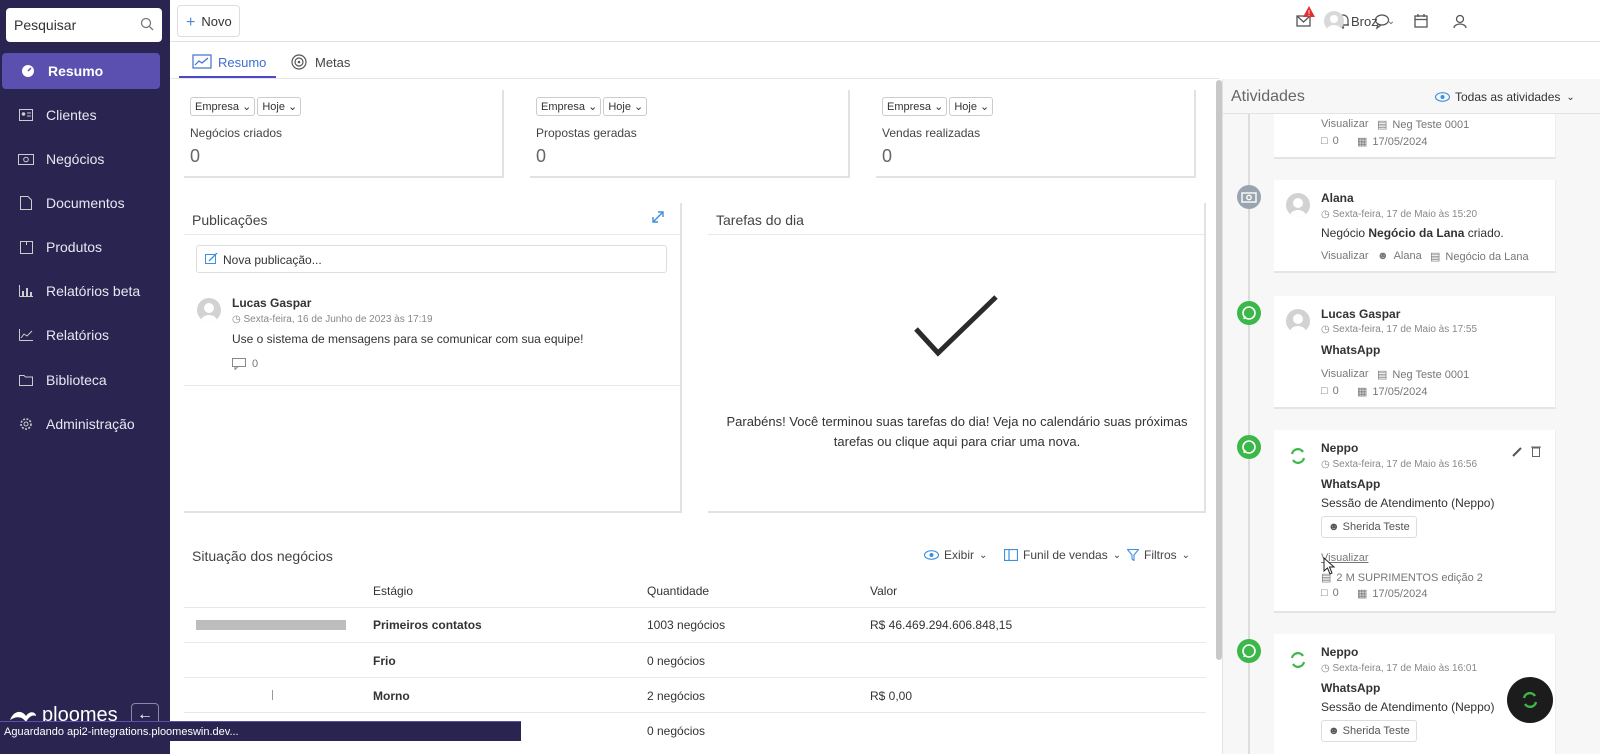 The height and width of the screenshot is (754, 1600). I want to click on sidebar-item-label: Negócios, so click(75, 159).